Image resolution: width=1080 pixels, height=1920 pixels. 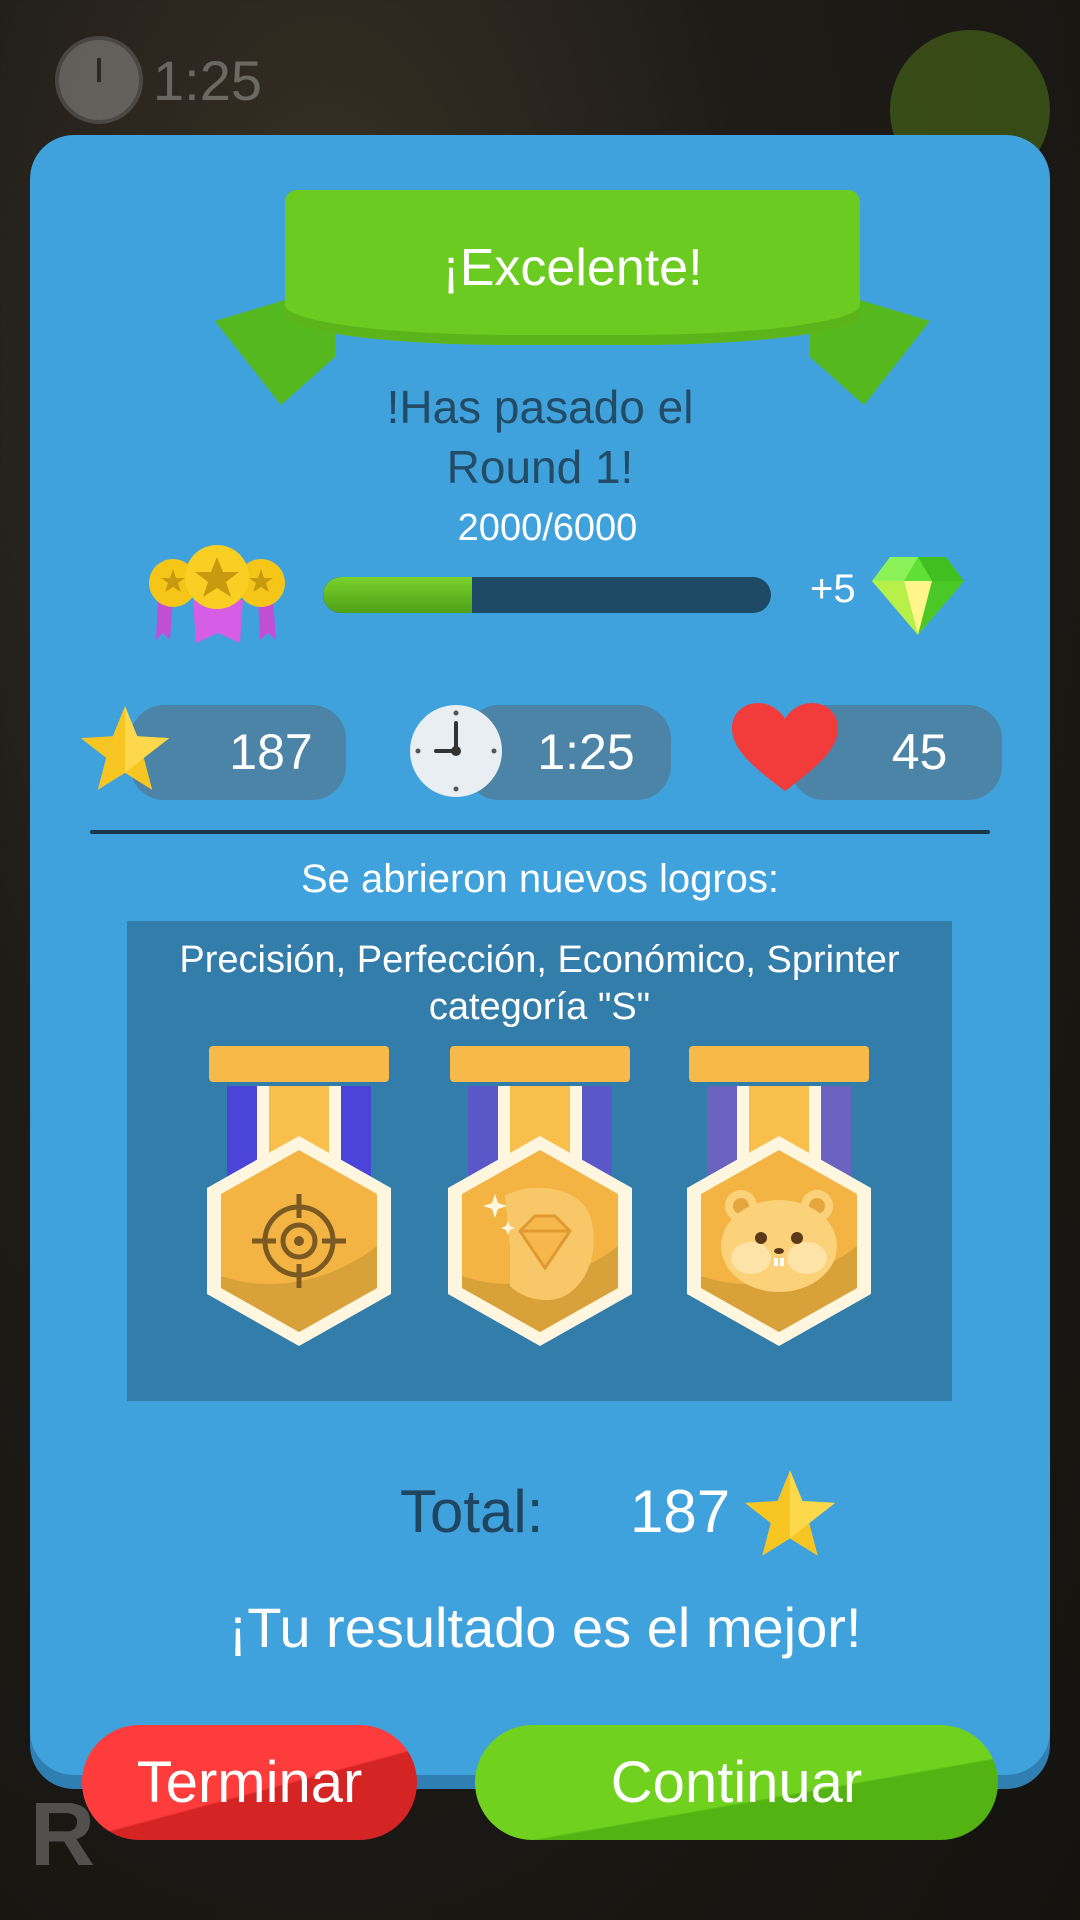 What do you see at coordinates (919, 752) in the screenshot?
I see `lives-value: 45` at bounding box center [919, 752].